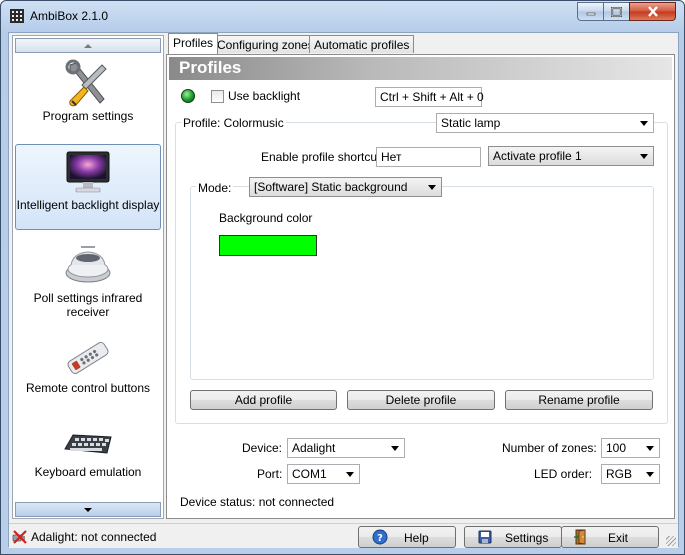 This screenshot has height=555, width=685. Describe the element at coordinates (537, 156) in the screenshot. I see `activate-profile-value: Activate profile 1` at that location.